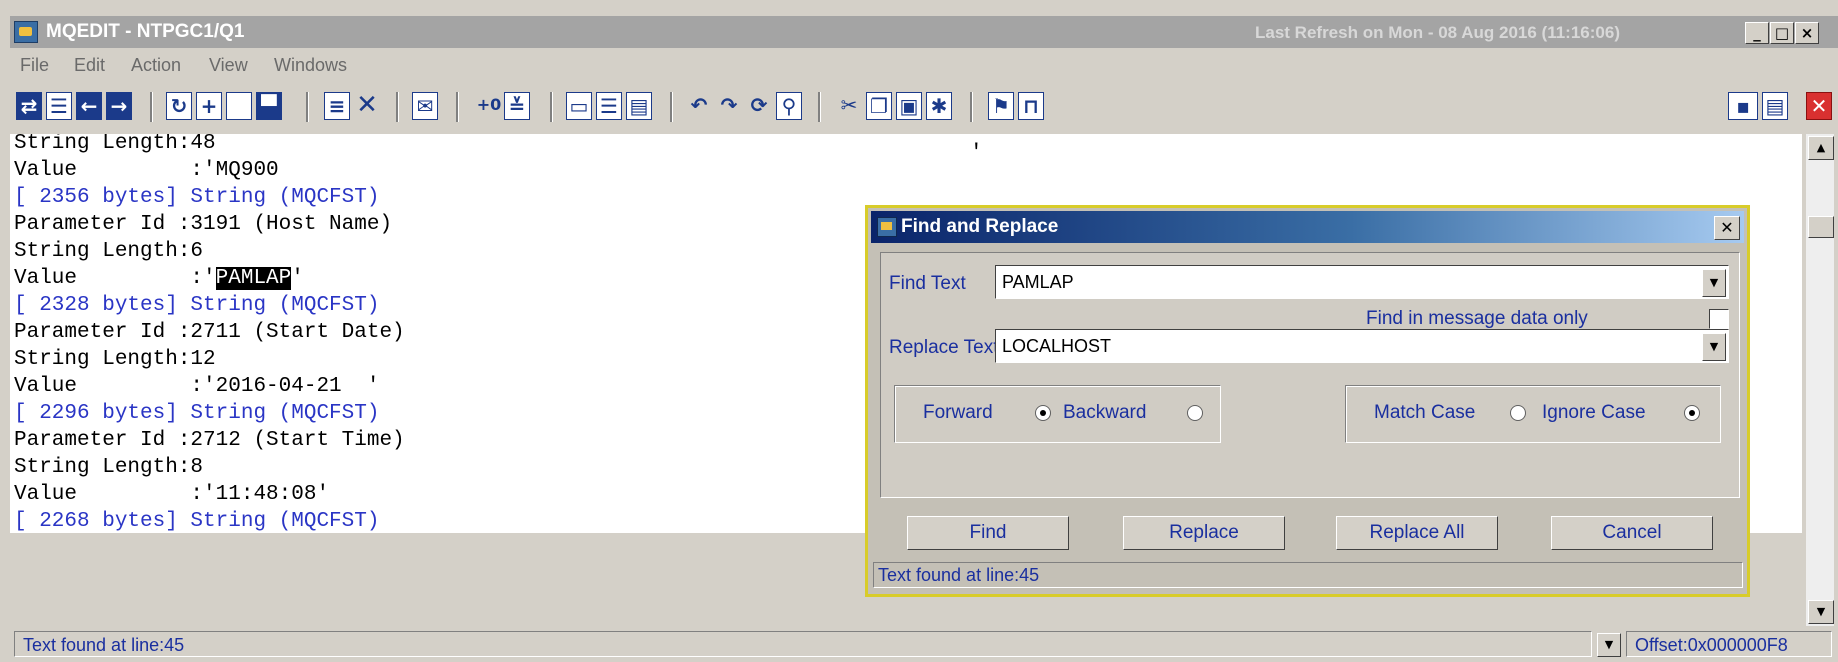 The height and width of the screenshot is (662, 1838). What do you see at coordinates (939, 106) in the screenshot?
I see `paste-special-icon: ✱` at bounding box center [939, 106].